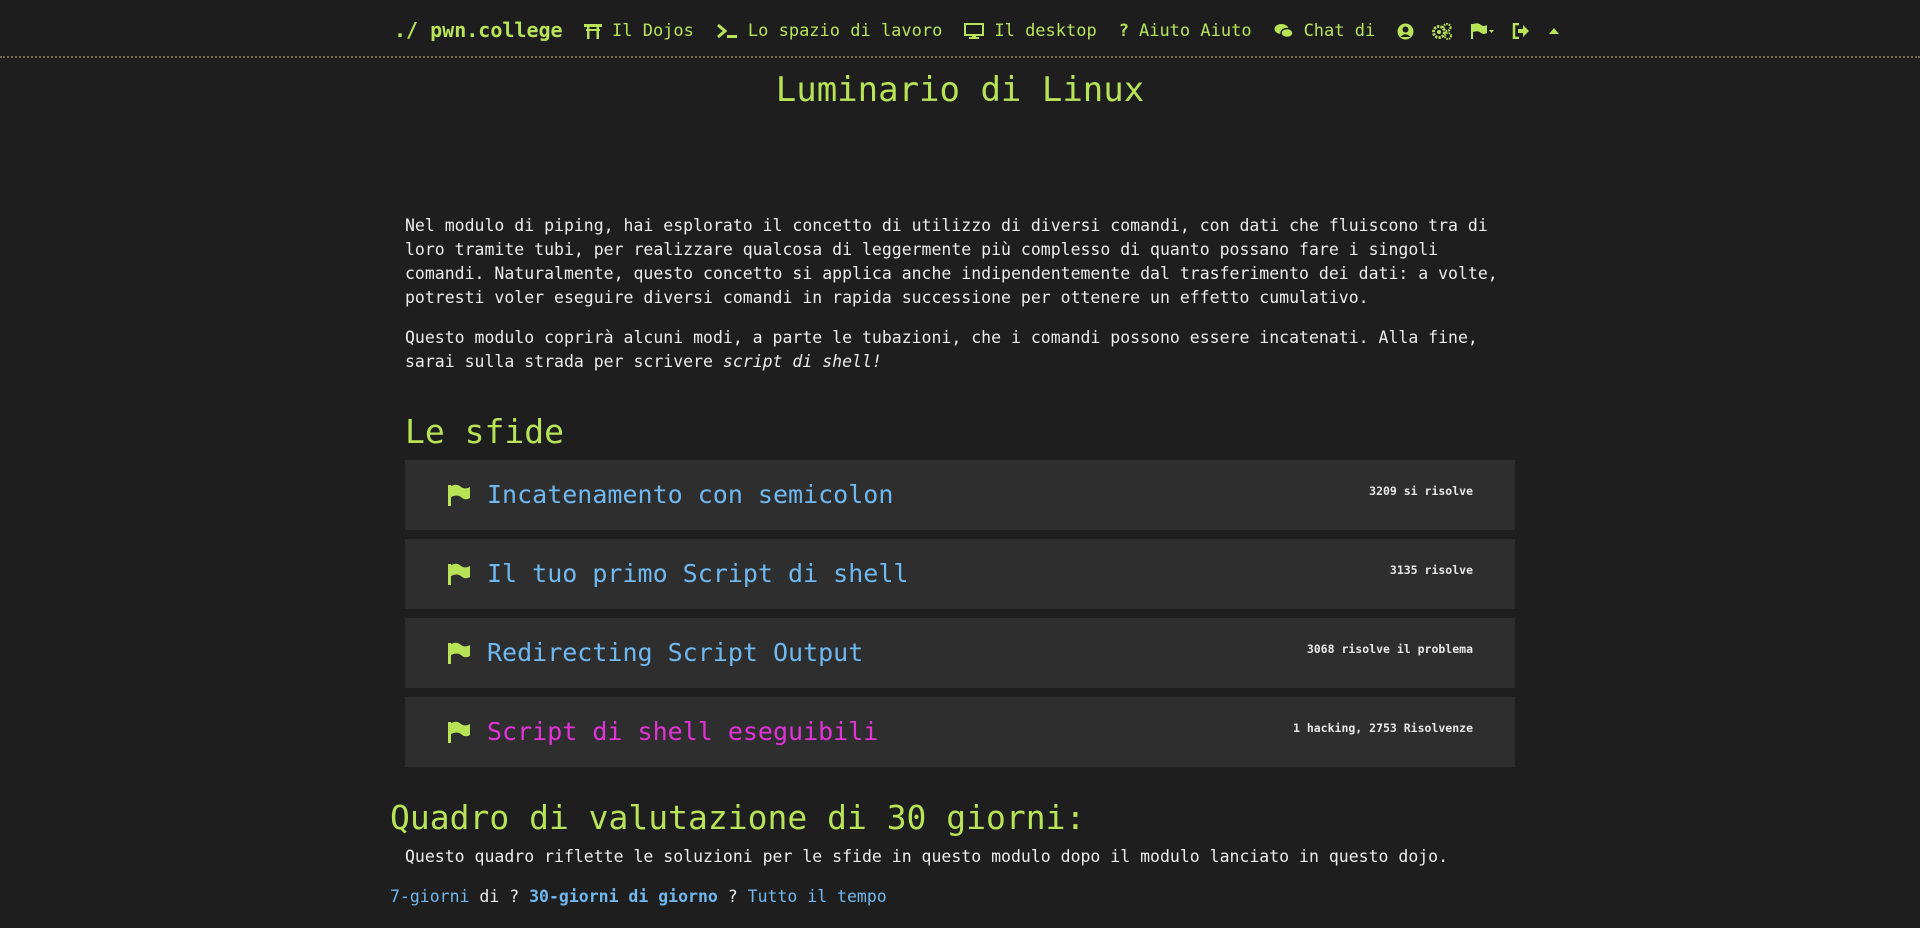 The image size is (1920, 928). I want to click on challenge-name: Redirecting Script Output, so click(675, 652).